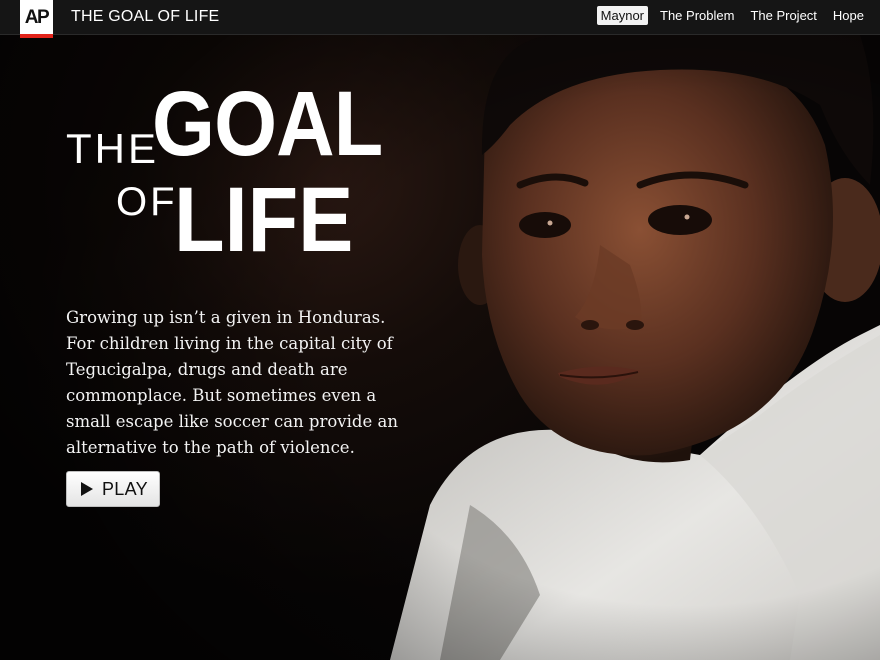 This screenshot has height=660, width=880. Describe the element at coordinates (622, 15) in the screenshot. I see `nav-item-maynor: Maynor` at that location.